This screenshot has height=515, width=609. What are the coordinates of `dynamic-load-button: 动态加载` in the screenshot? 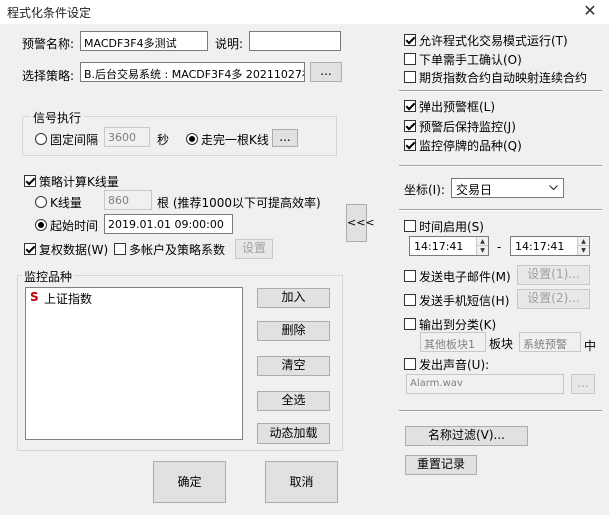 It's located at (293, 433).